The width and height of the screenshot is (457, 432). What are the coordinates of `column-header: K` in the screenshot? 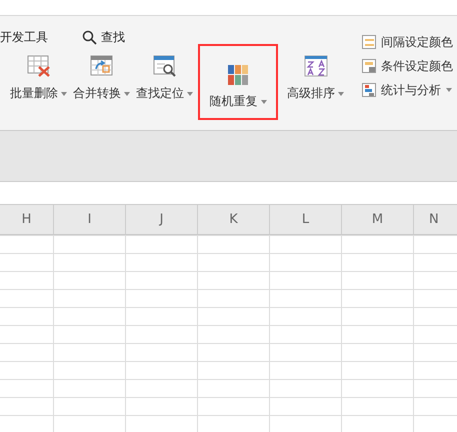 It's located at (233, 219).